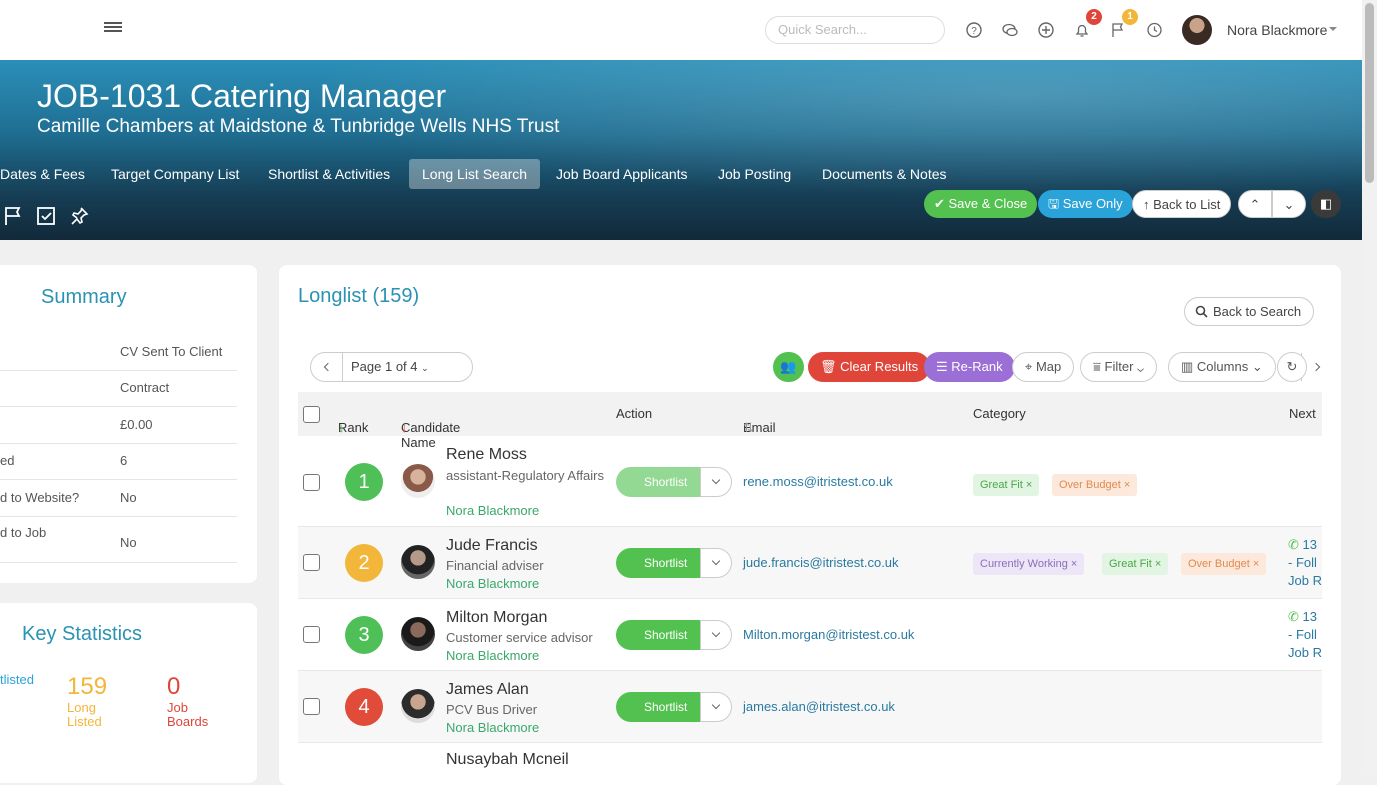 The image size is (1377, 785). I want to click on notifications-icon: 2, so click(1087, 24).